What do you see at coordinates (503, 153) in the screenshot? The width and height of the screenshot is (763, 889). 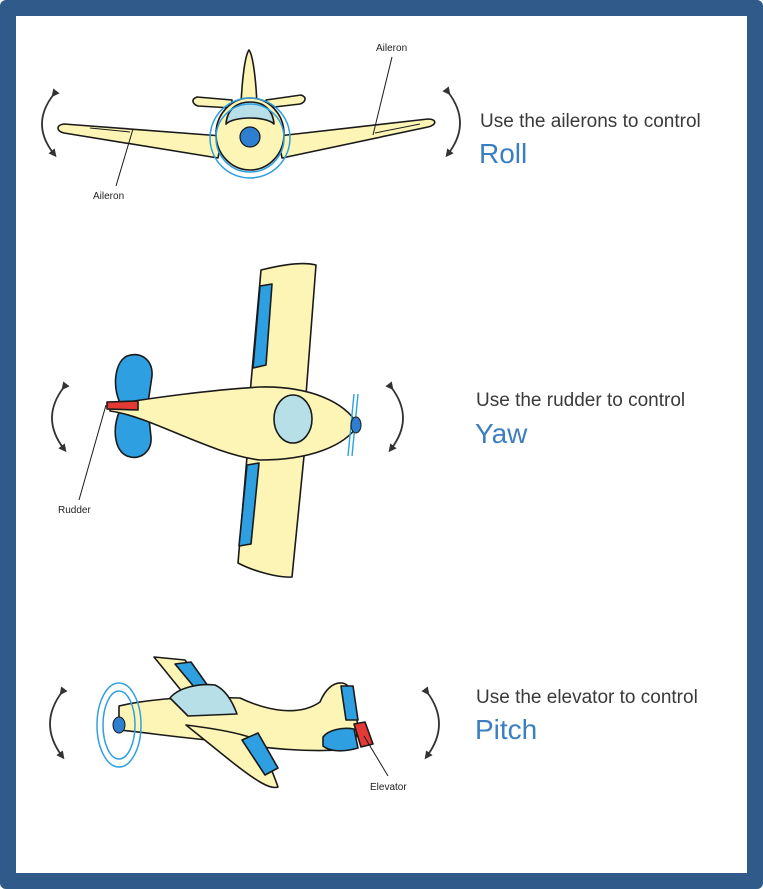 I see `roll-term: Roll` at bounding box center [503, 153].